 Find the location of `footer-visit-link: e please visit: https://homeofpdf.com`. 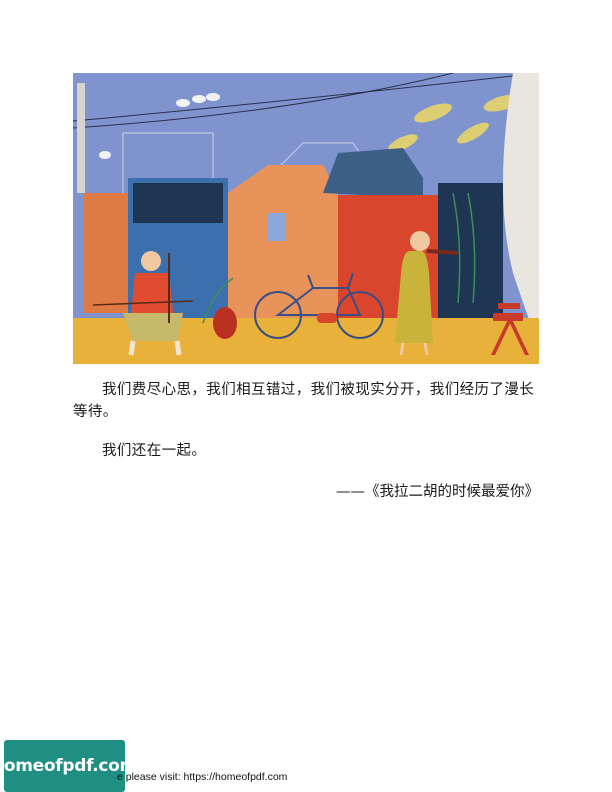

footer-visit-link: e please visit: https://homeofpdf.com is located at coordinates (202, 777).